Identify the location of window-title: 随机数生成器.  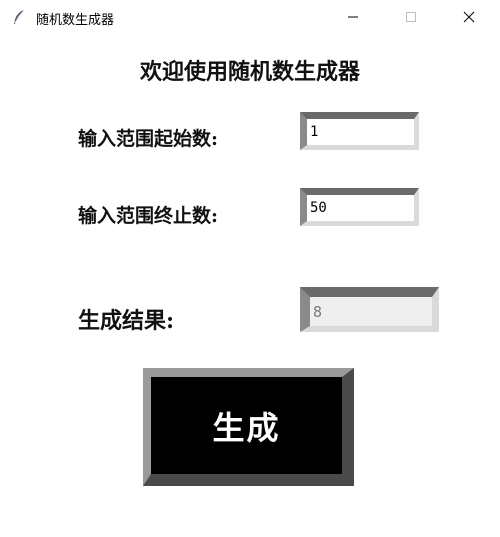
(75, 20).